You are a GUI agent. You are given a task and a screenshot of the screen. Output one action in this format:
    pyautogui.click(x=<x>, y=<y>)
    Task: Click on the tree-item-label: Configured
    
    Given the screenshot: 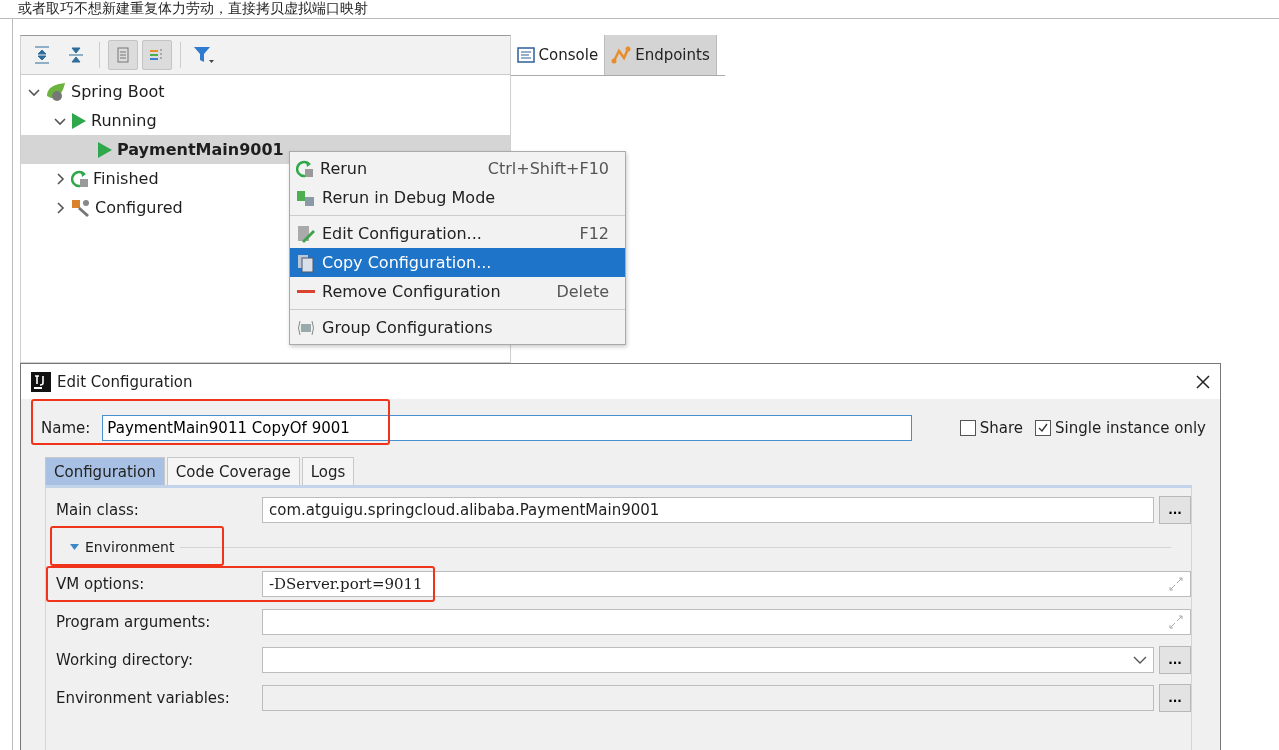 What is the action you would take?
    pyautogui.click(x=139, y=207)
    